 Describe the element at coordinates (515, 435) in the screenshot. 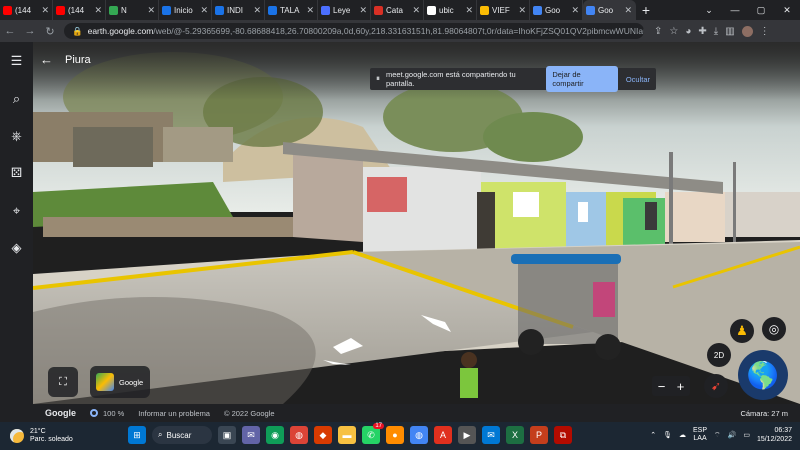

I see `excel-icon: X` at that location.